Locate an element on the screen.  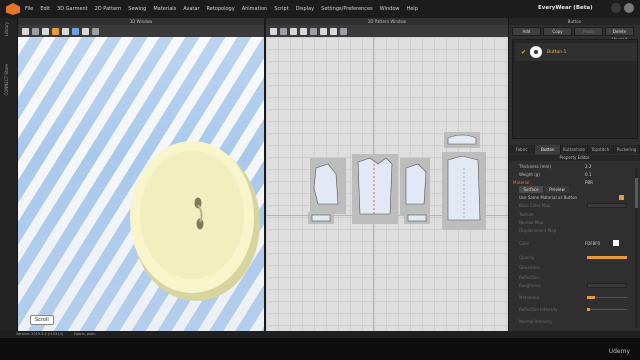
glossiness-row: Glossiness is located at coordinates (530, 267).